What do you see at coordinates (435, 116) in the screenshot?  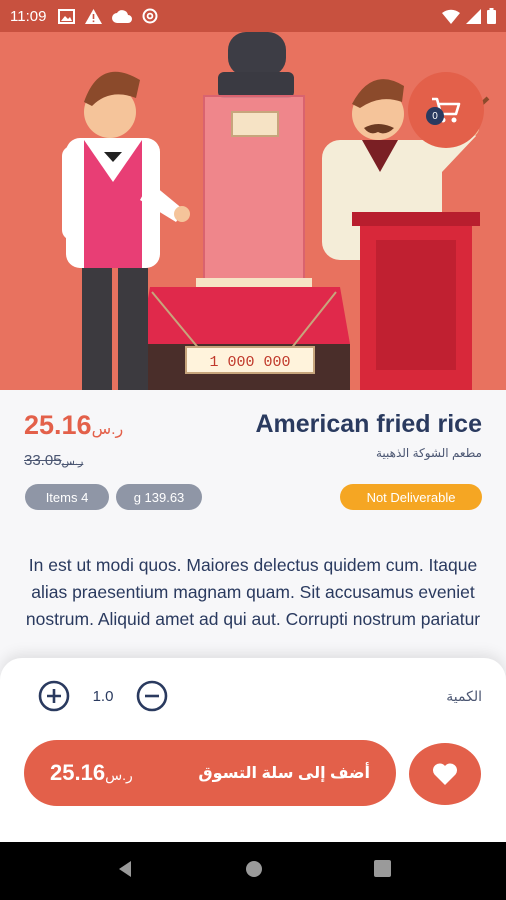 I see `cart-count-badge: 0` at bounding box center [435, 116].